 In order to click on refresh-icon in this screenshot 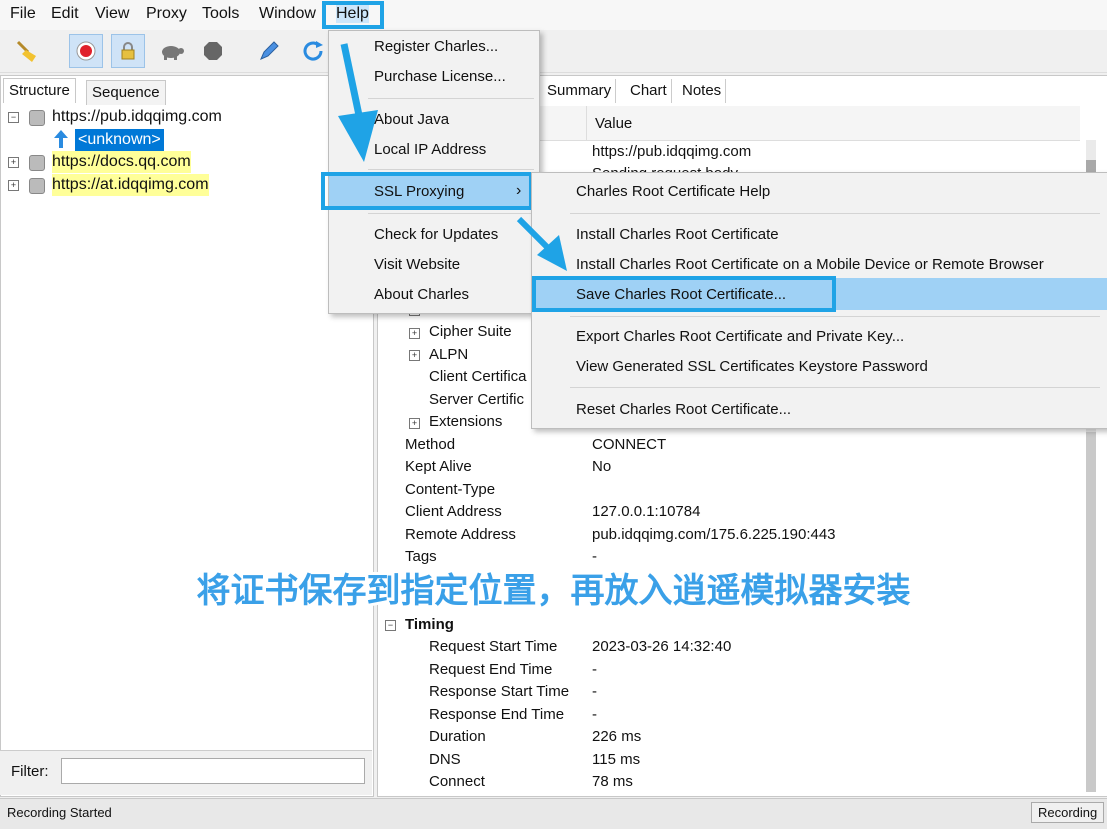, I will do `click(313, 51)`.